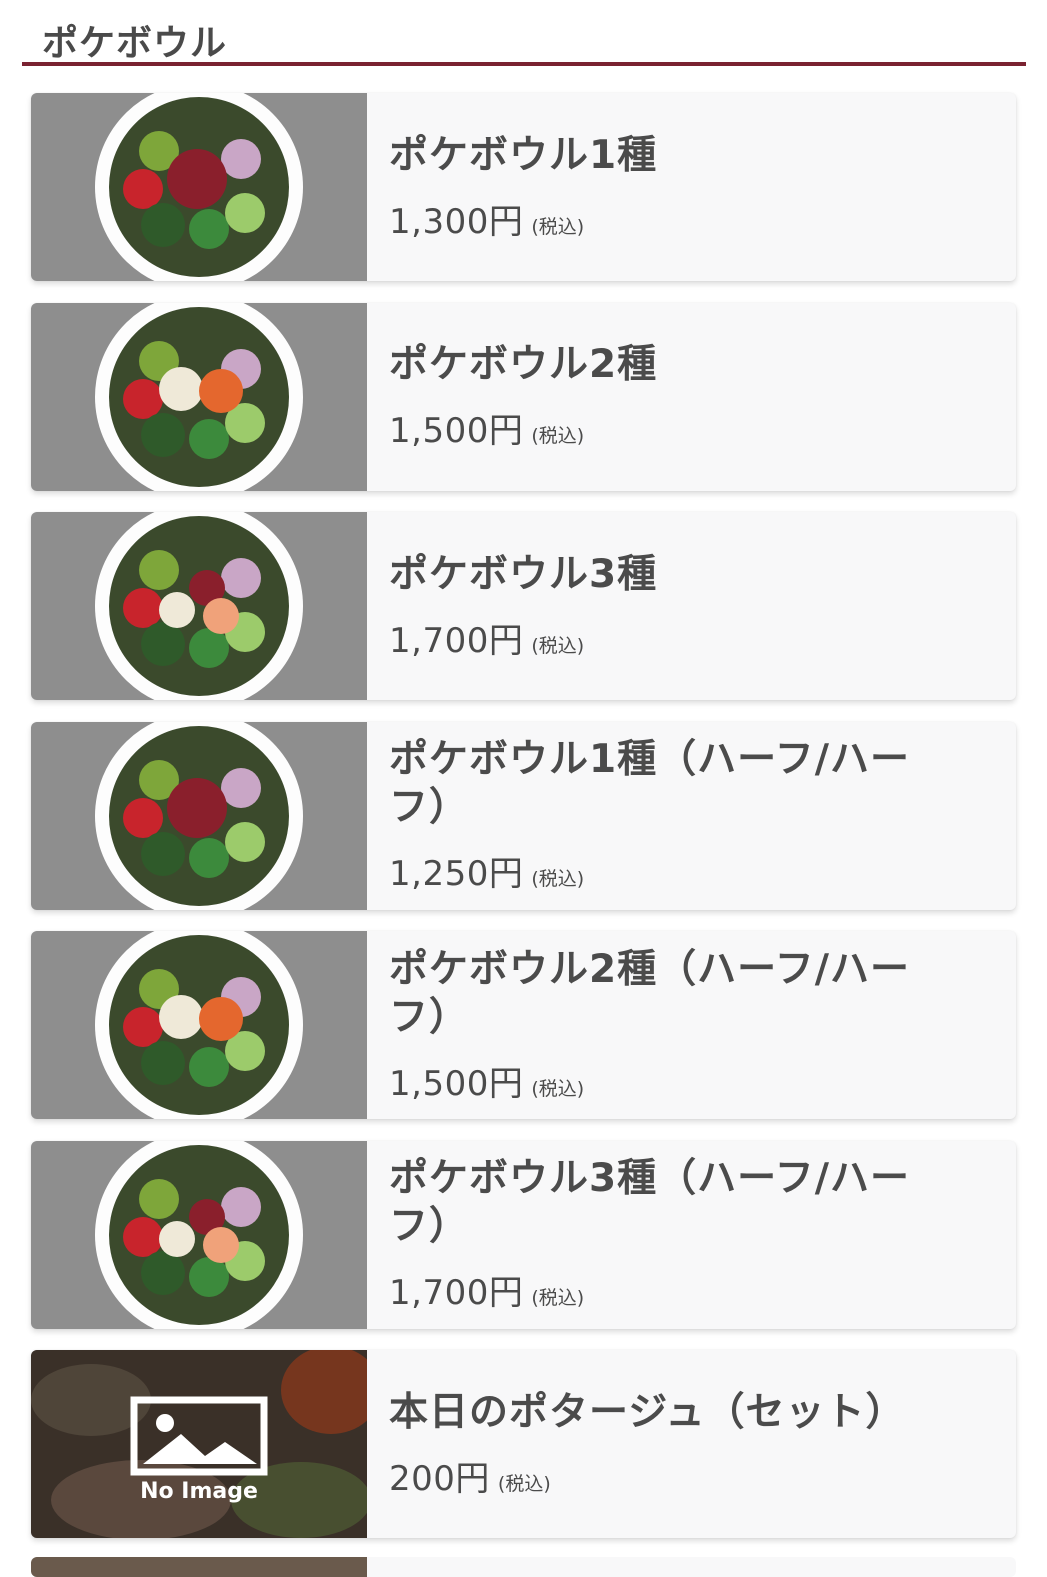 This screenshot has width=1047, height=1577. I want to click on no-image-label: No Image, so click(199, 1491).